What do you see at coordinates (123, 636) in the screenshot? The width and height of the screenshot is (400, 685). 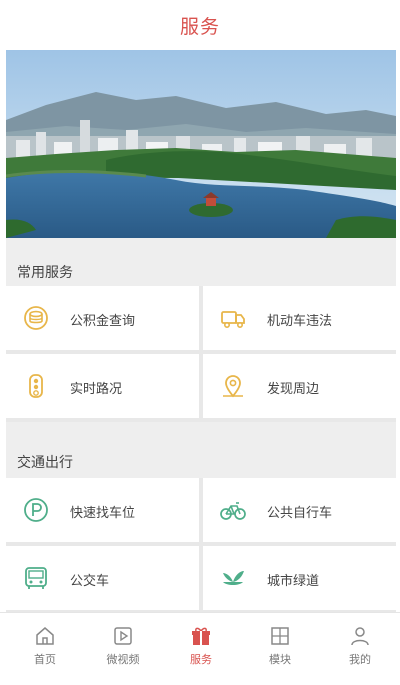 I see `video-icon` at bounding box center [123, 636].